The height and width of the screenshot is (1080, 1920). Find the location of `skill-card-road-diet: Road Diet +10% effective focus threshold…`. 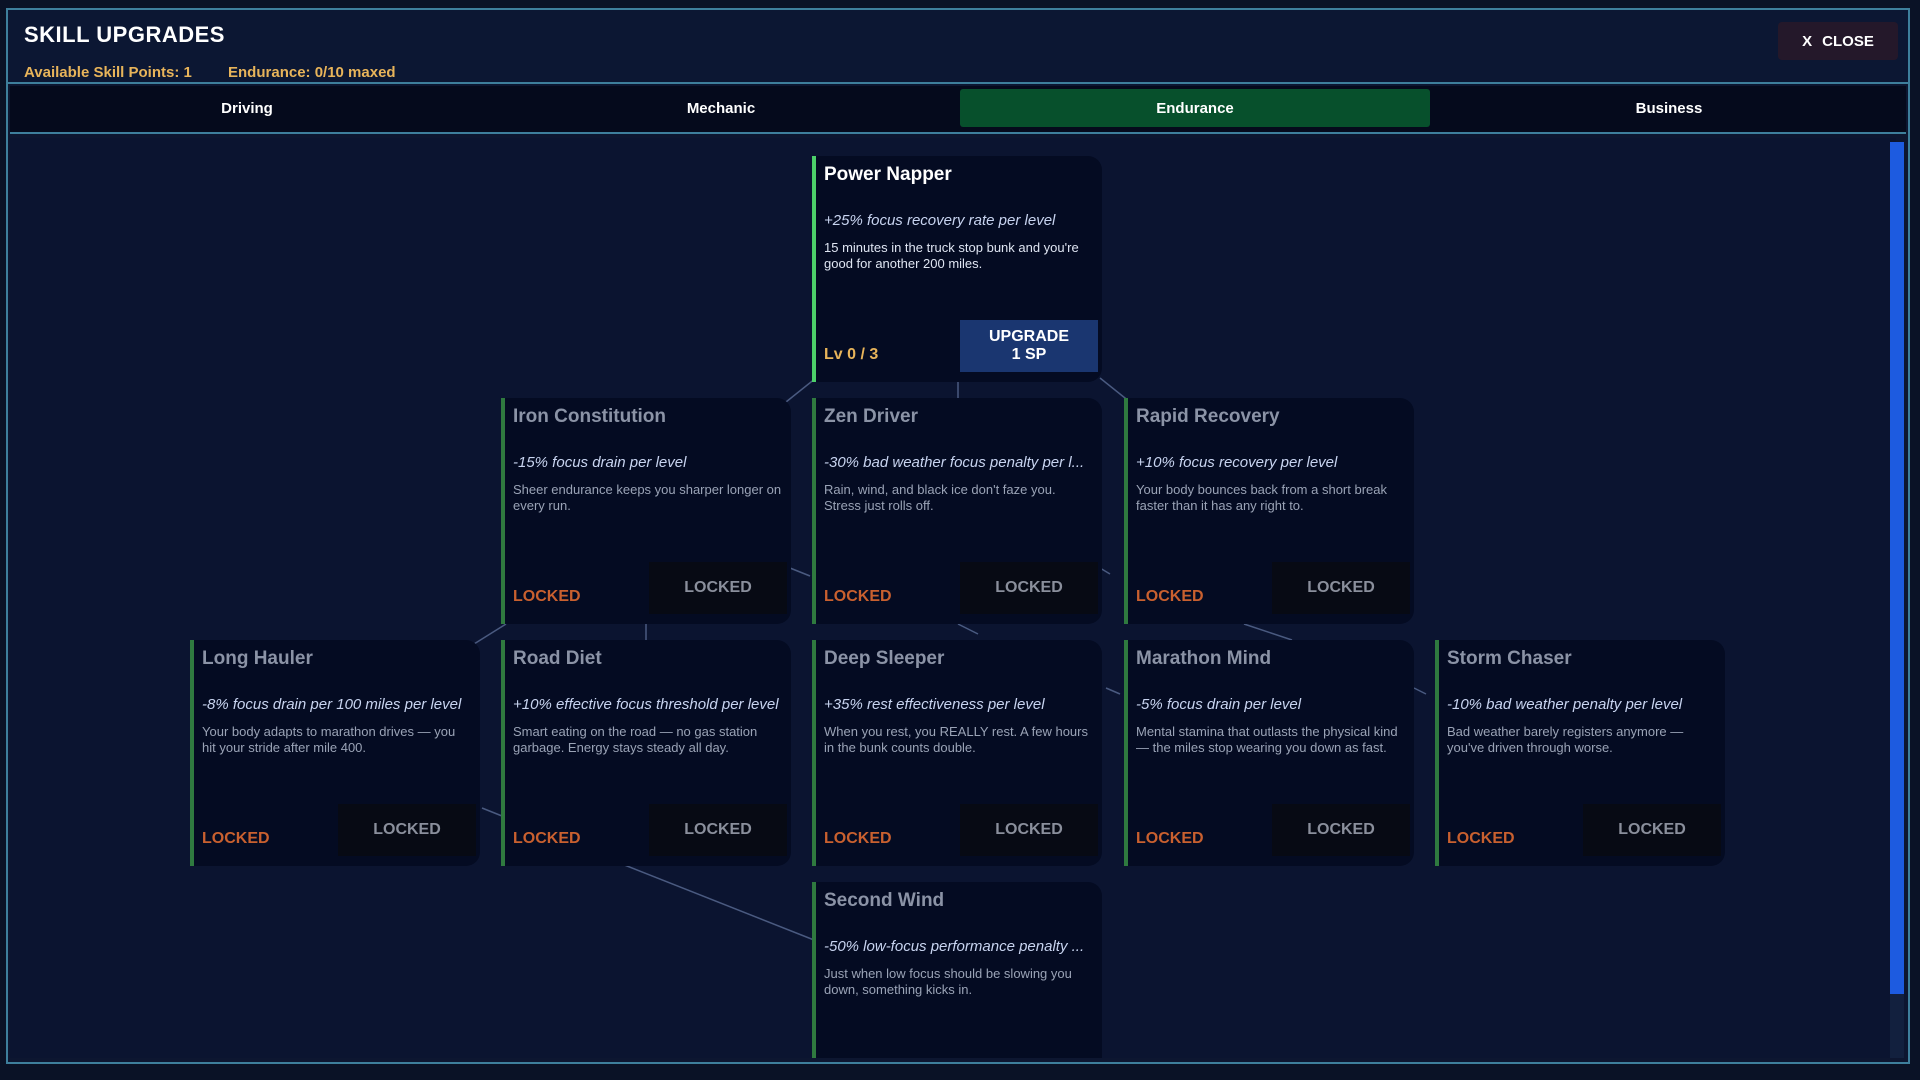

skill-card-road-diet: Road Diet +10% effective focus threshold… is located at coordinates (646, 753).